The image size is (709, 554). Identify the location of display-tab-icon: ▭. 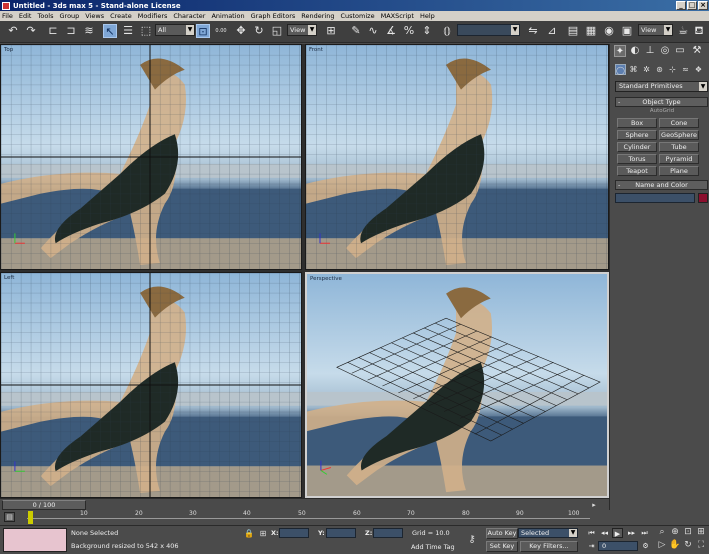
(680, 51).